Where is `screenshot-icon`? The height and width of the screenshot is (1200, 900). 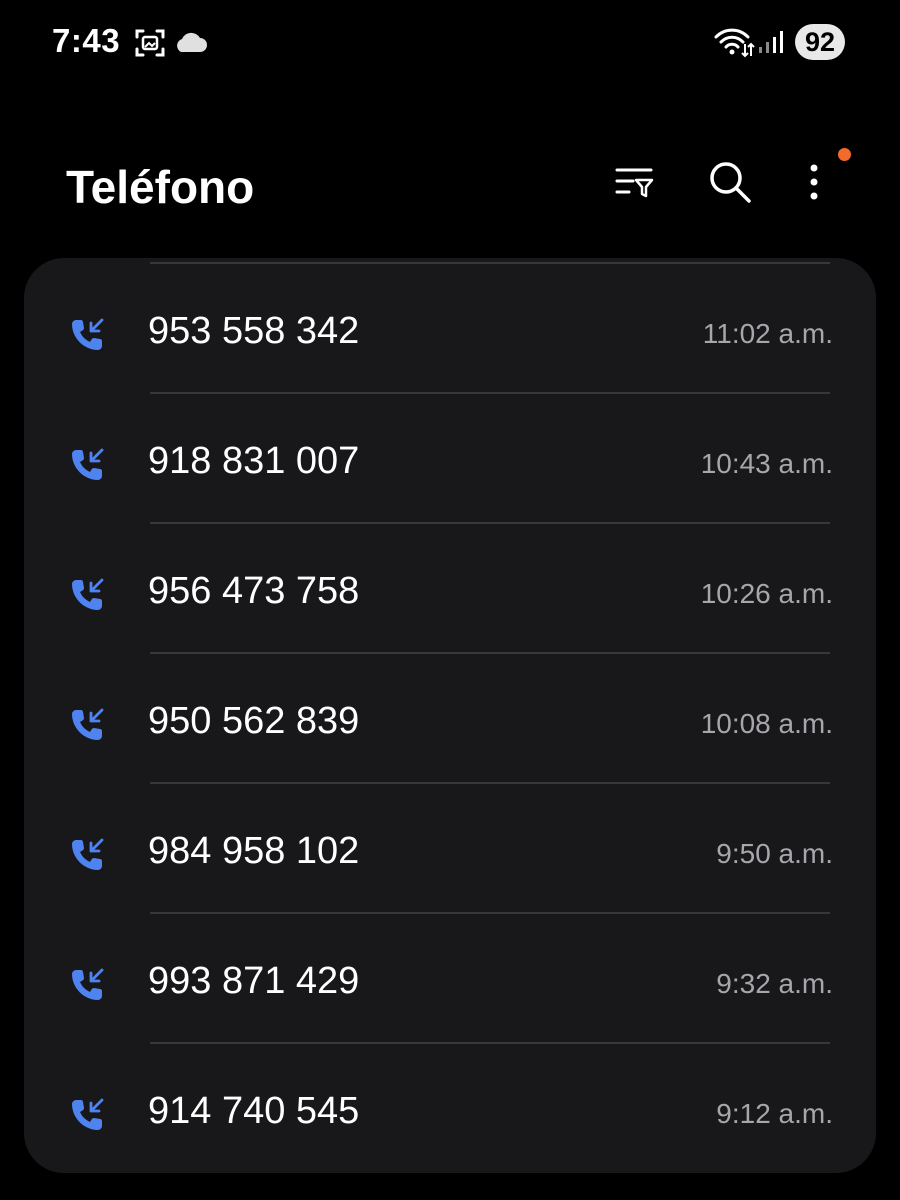 screenshot-icon is located at coordinates (150, 45).